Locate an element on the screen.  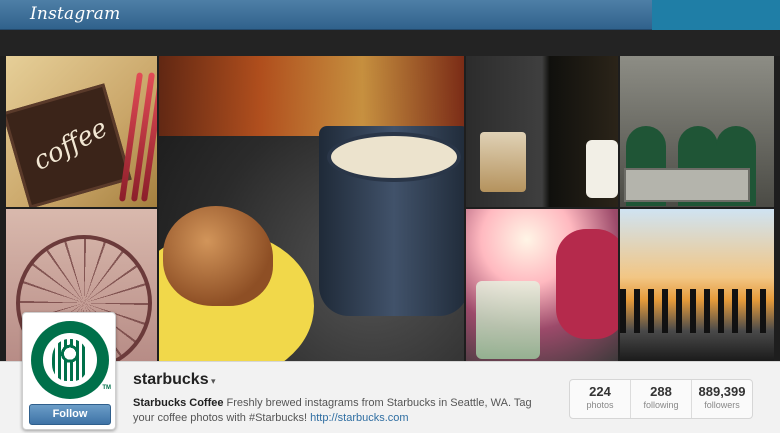
stat-following: 288 following is located at coordinates (660, 399).